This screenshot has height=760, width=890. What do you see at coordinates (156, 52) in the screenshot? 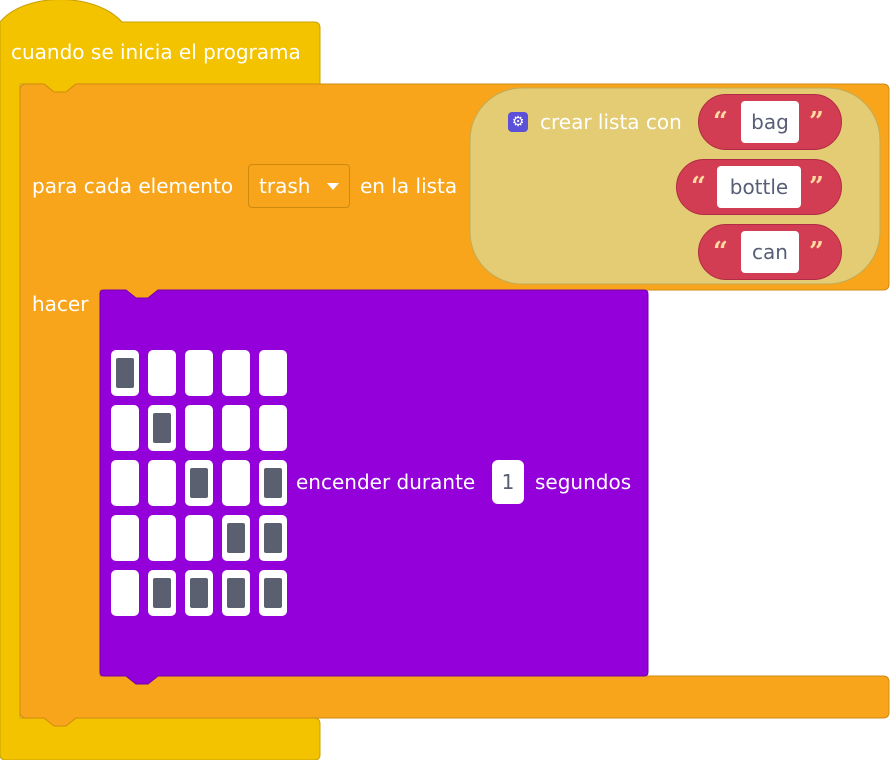
I see `event-block-label: cuando se inicia el programa` at bounding box center [156, 52].